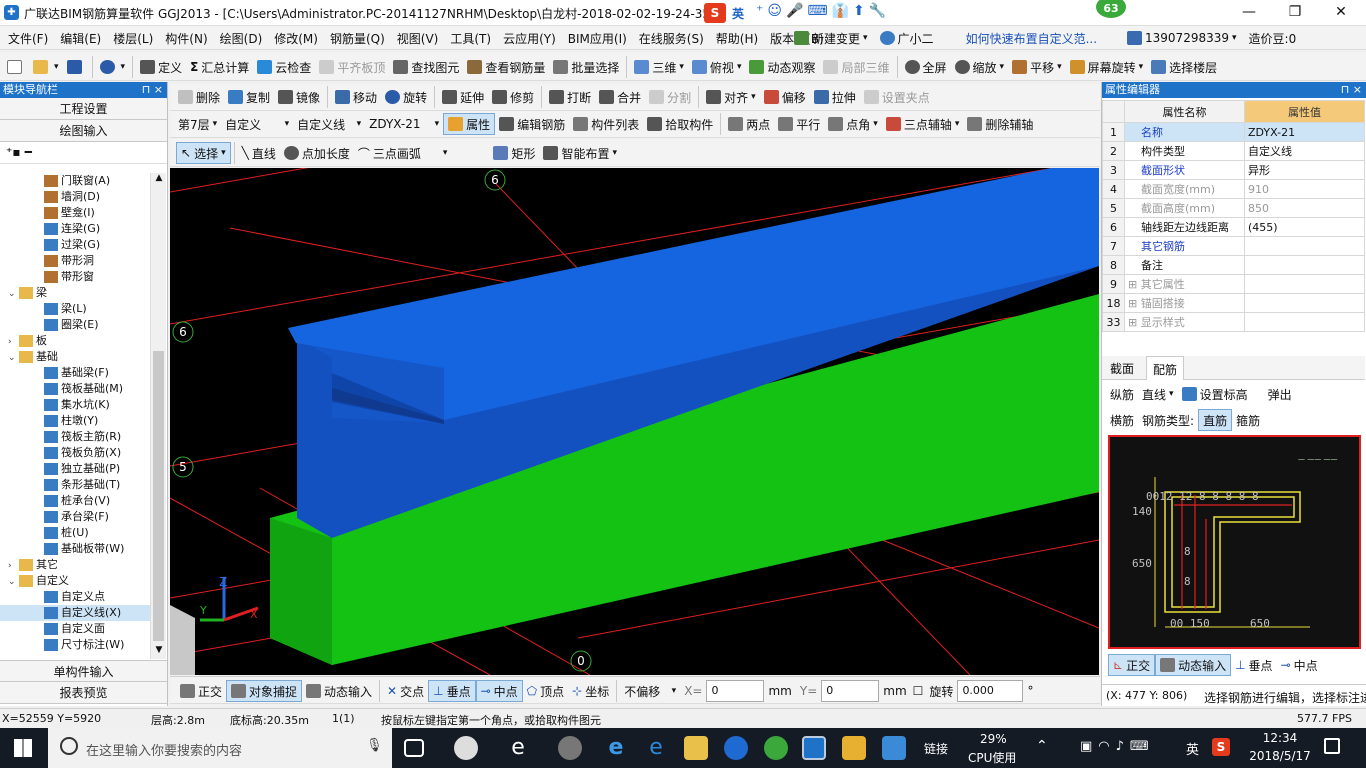  Describe the element at coordinates (203, 153) in the screenshot. I see `select-button: ↖ 选择 ▾` at that location.